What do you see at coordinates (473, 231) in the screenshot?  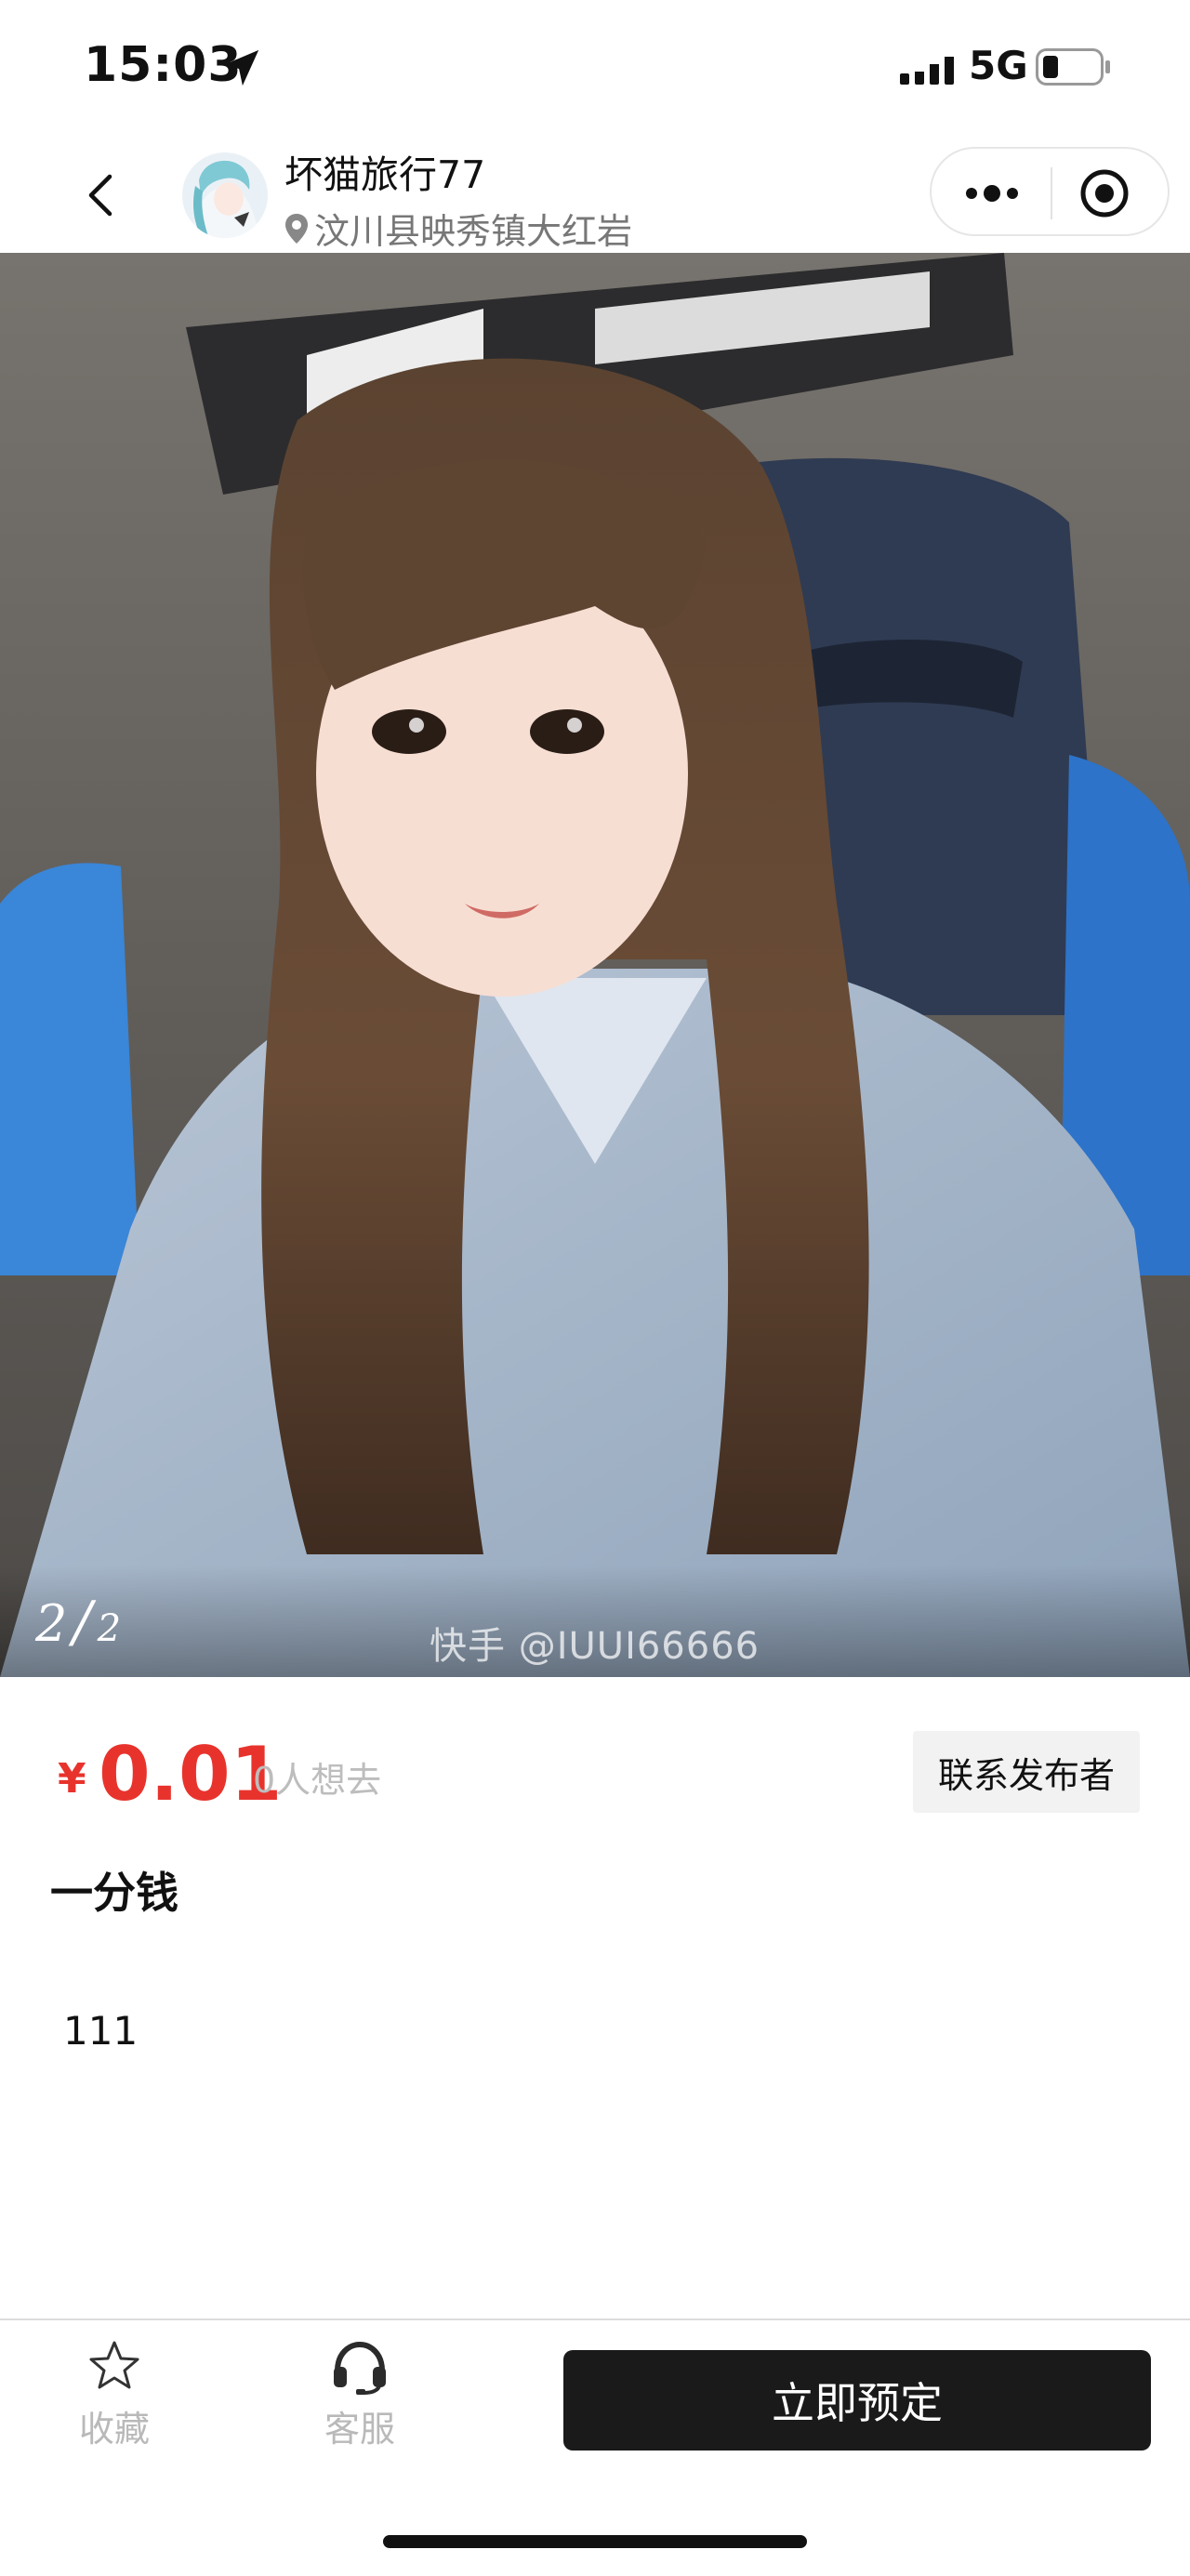 I see `location-text: 汶川县映秀镇大红岩` at bounding box center [473, 231].